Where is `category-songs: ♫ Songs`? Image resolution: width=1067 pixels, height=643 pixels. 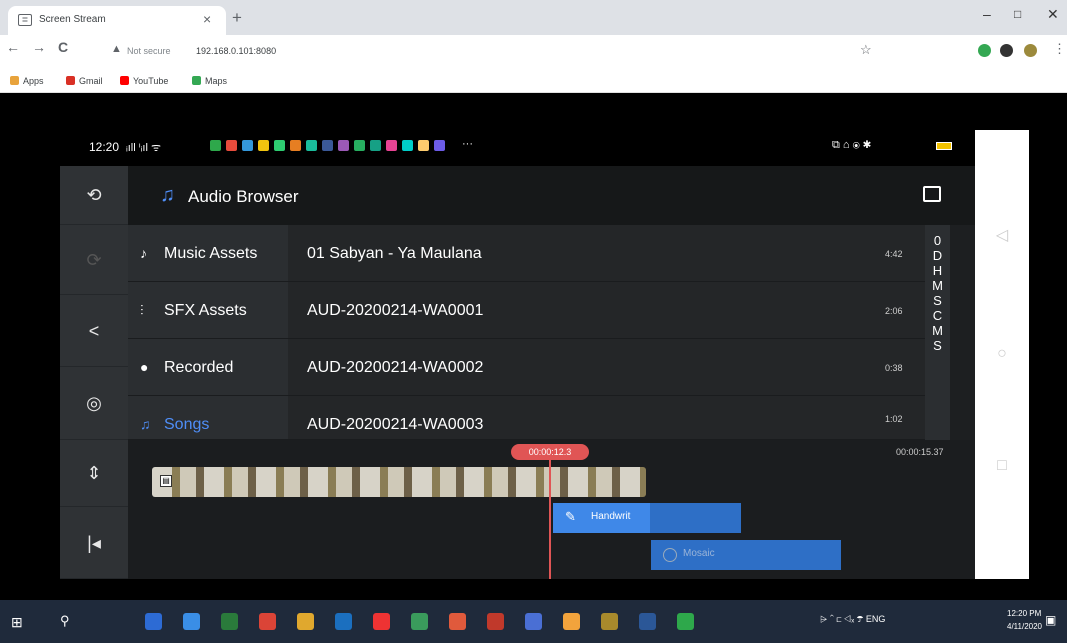
category-songs: ♫ Songs is located at coordinates (208, 418).